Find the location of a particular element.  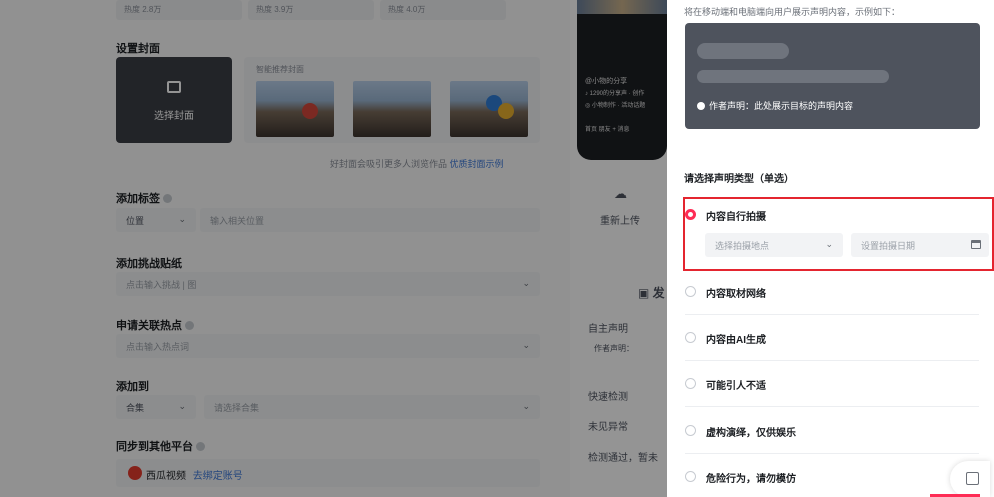

declaration-preview-card: 作者声明：此处展示目标的声明内容 is located at coordinates (832, 76).